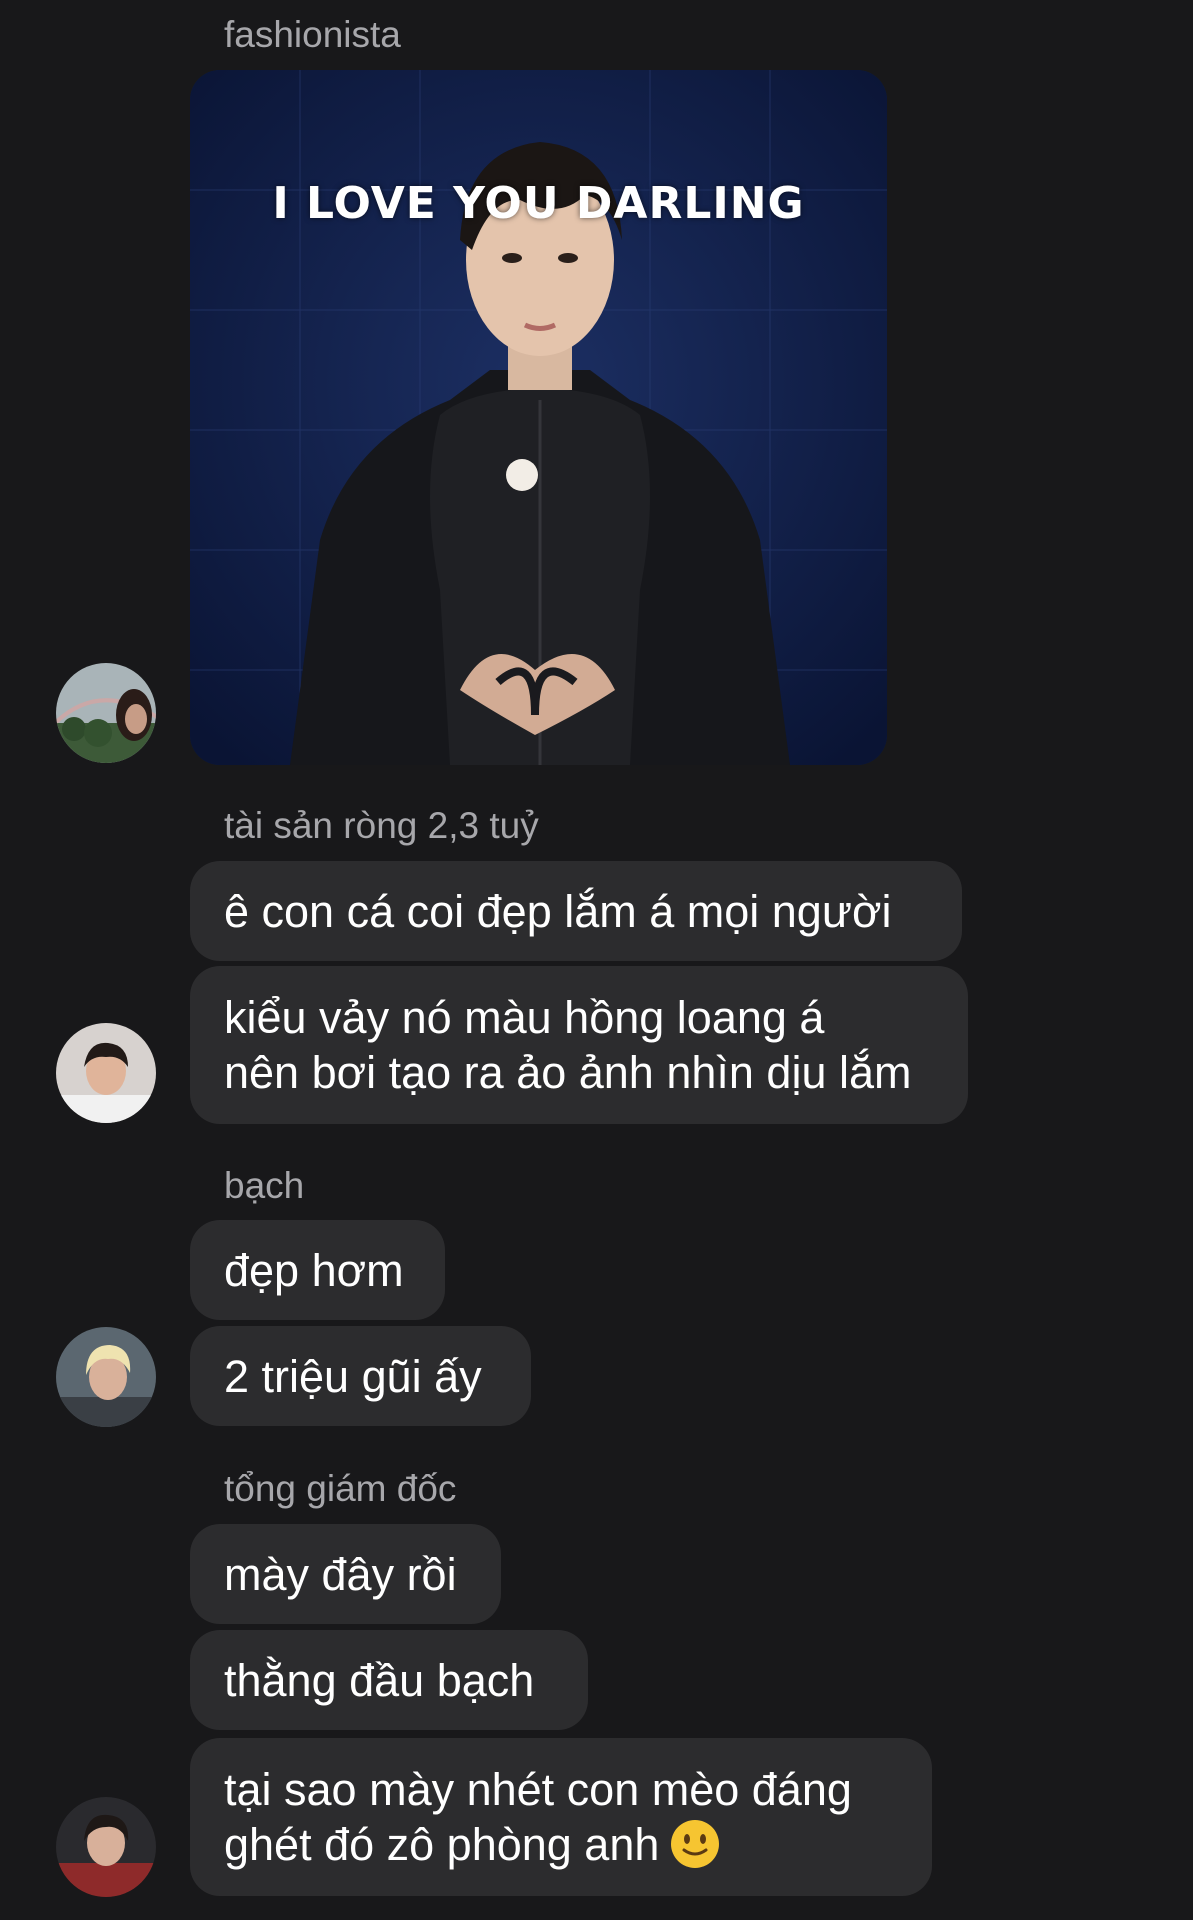 The width and height of the screenshot is (1193, 1920). I want to click on message-bubble: ê con cá coi đẹp lắm á mọi người, so click(576, 911).